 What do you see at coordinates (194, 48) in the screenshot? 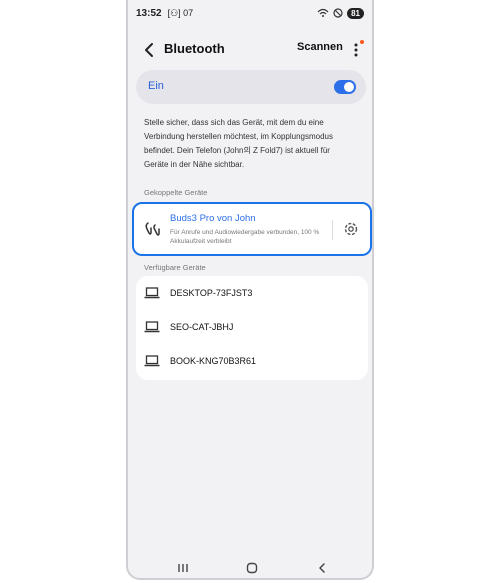
I see `page-title: Bluetooth` at bounding box center [194, 48].